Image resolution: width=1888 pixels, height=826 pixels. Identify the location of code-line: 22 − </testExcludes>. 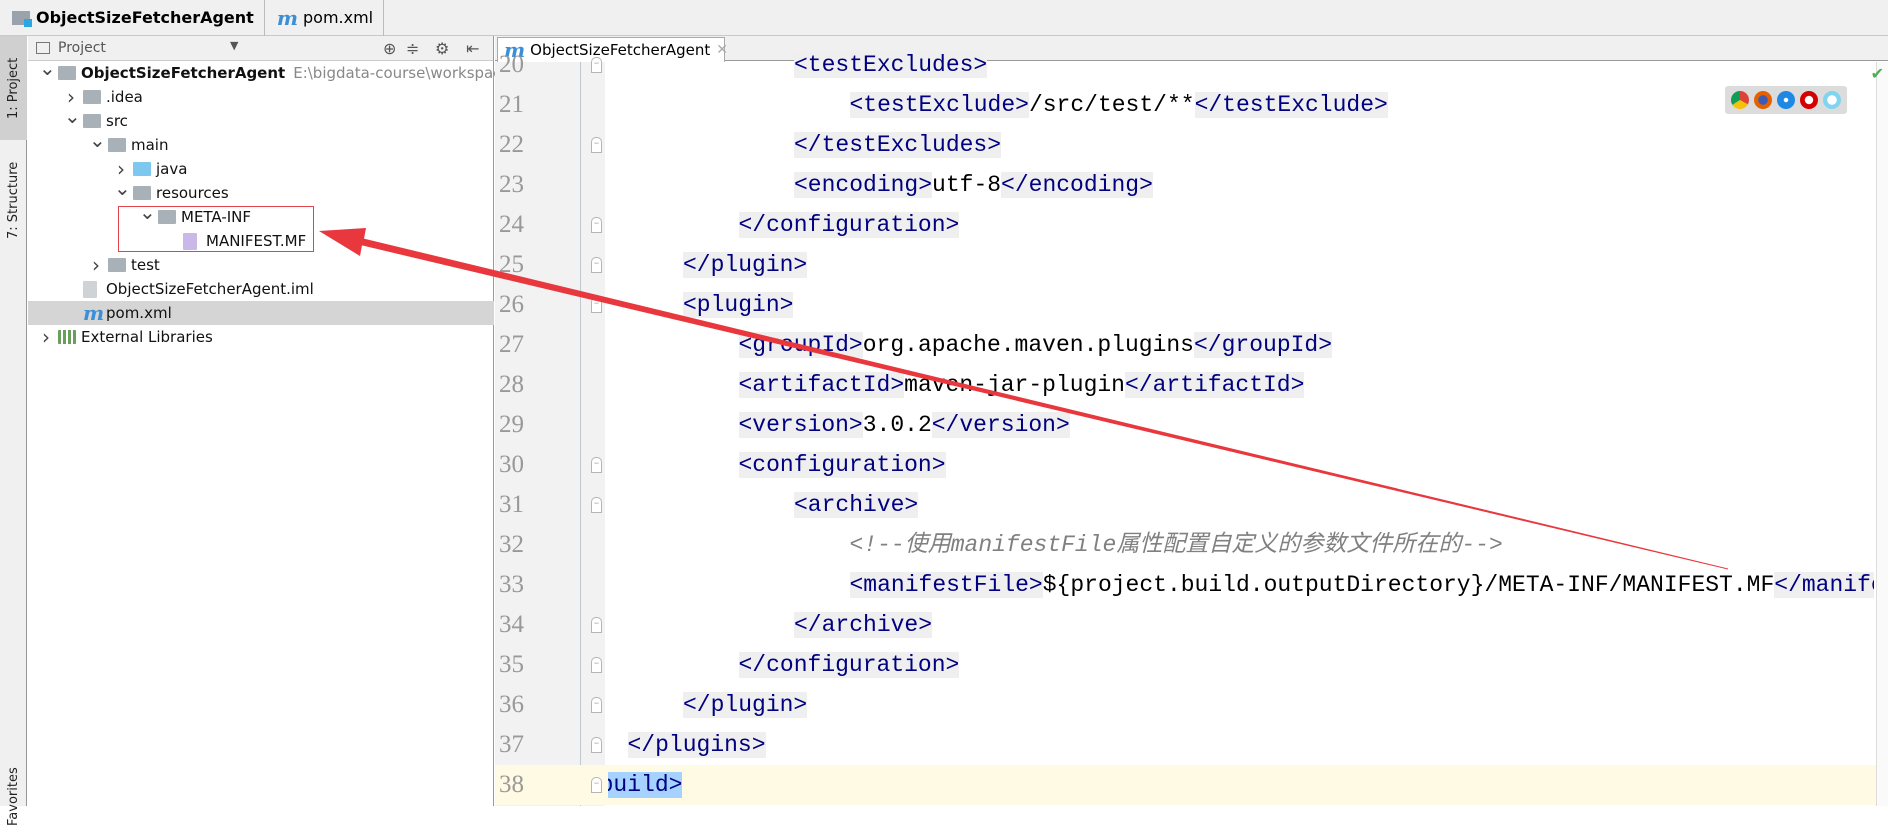
(1191, 145).